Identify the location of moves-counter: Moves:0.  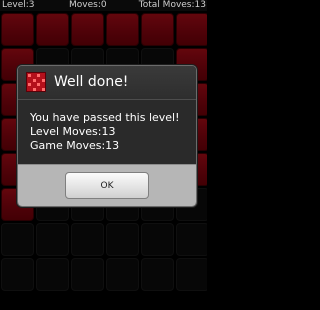
(88, 5).